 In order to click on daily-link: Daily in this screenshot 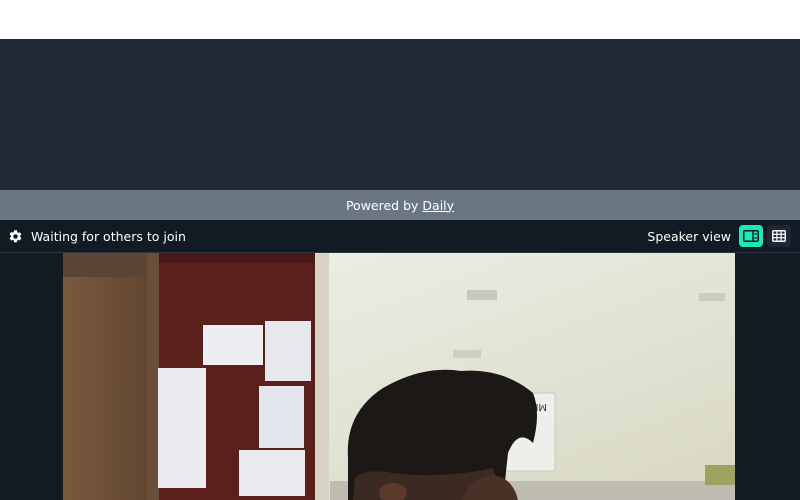, I will do `click(438, 205)`.